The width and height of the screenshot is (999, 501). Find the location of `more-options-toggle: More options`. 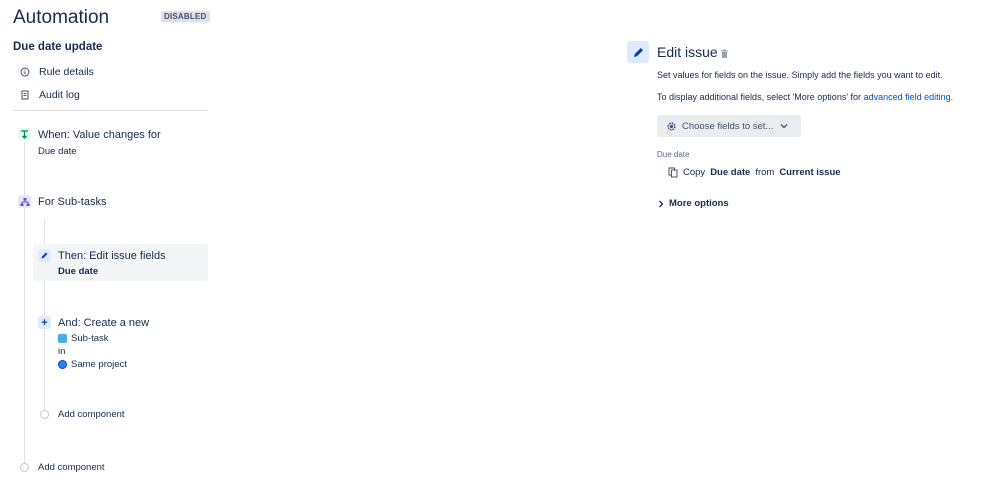

more-options-toggle: More options is located at coordinates (693, 203).